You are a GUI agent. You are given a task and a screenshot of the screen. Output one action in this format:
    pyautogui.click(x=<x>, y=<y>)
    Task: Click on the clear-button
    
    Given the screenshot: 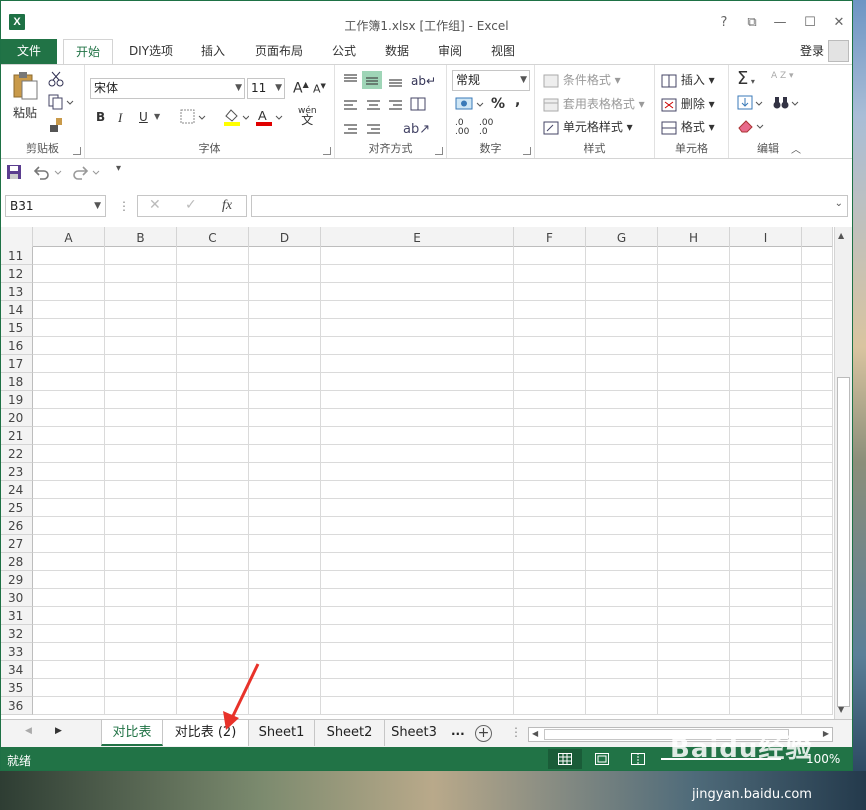 What is the action you would take?
    pyautogui.click(x=751, y=126)
    